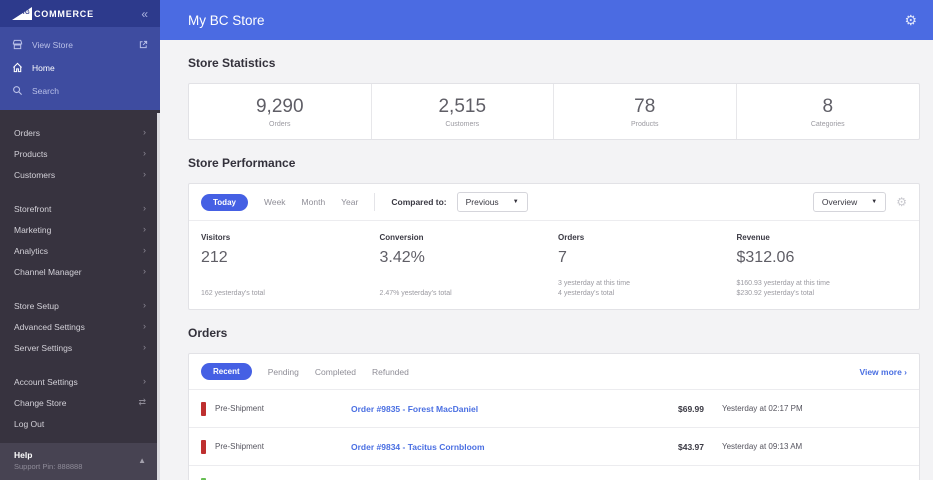 The height and width of the screenshot is (480, 933). What do you see at coordinates (883, 372) in the screenshot?
I see `view-more-link: View more ›` at bounding box center [883, 372].